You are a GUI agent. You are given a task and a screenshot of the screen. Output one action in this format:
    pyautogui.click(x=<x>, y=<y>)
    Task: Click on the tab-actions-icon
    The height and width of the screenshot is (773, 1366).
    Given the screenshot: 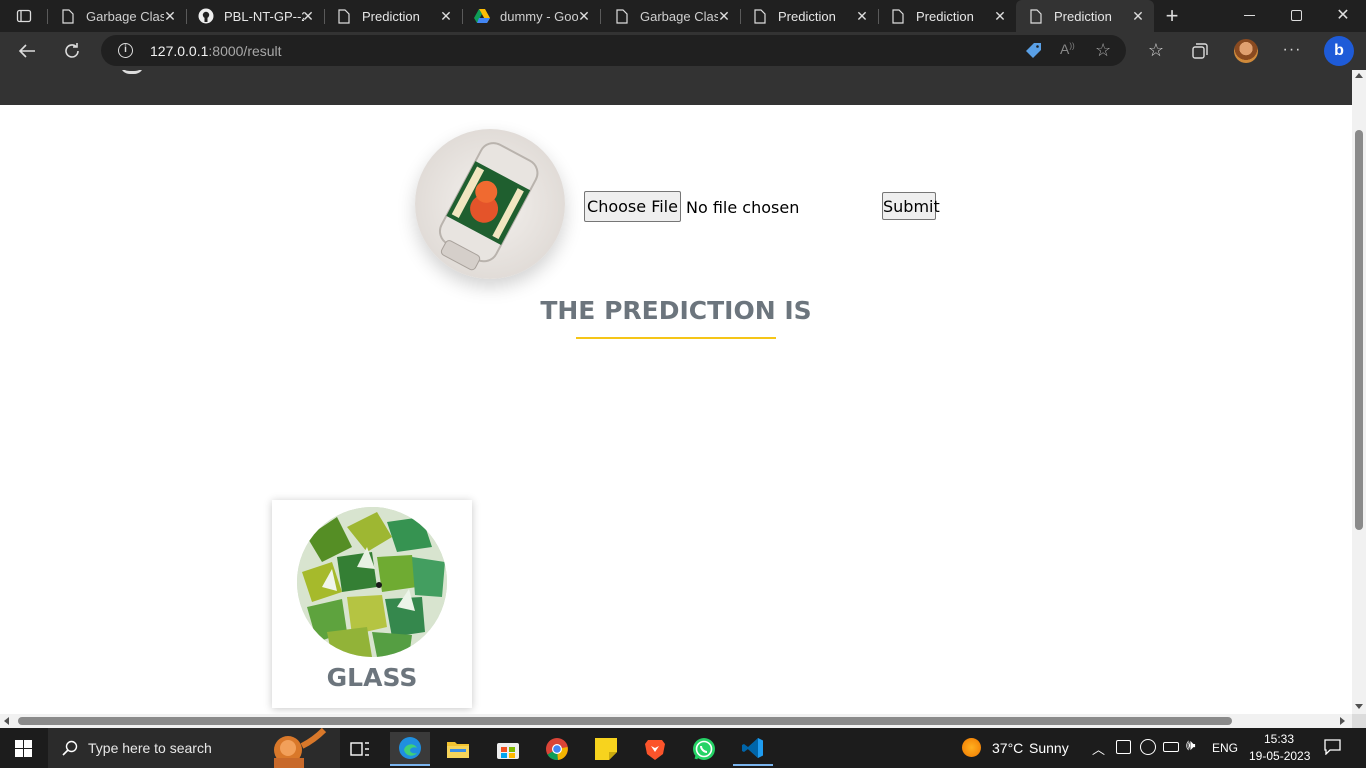 What is the action you would take?
    pyautogui.click(x=24, y=16)
    